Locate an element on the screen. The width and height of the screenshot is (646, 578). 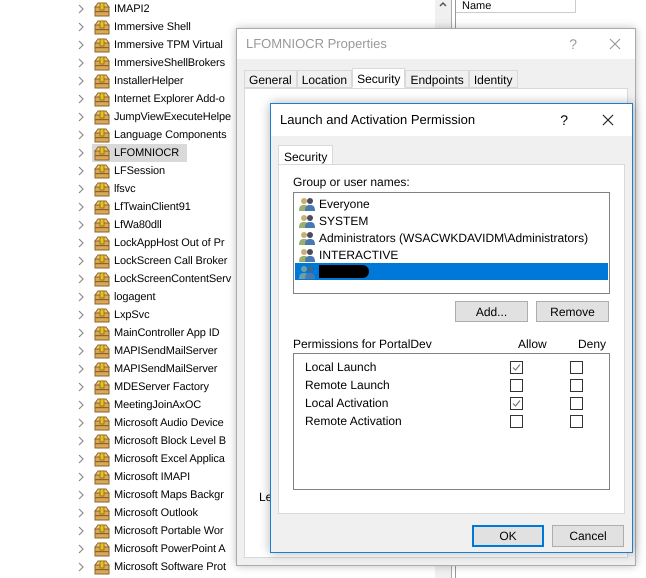
dialog-button: Cancel is located at coordinates (588, 536).